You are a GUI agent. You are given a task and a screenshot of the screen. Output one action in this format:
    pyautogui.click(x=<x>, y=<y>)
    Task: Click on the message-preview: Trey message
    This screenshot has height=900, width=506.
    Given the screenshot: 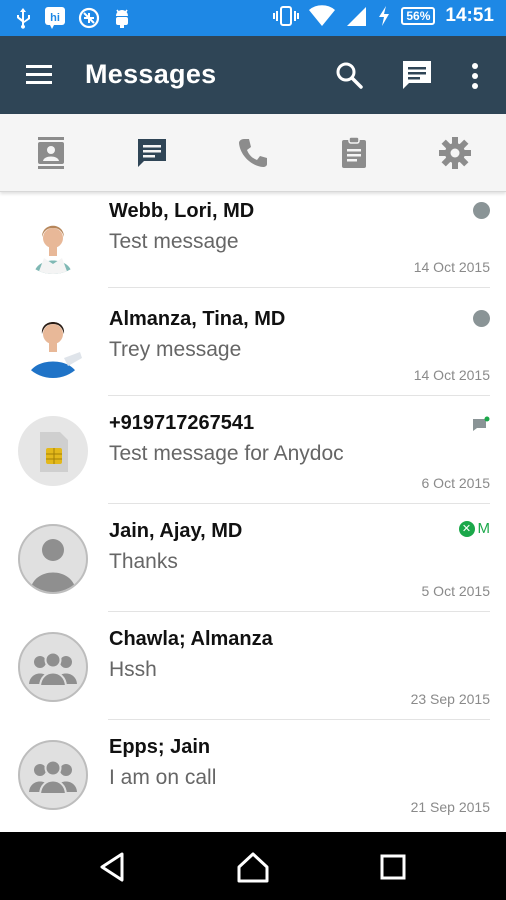 What is the action you would take?
    pyautogui.click(x=175, y=349)
    